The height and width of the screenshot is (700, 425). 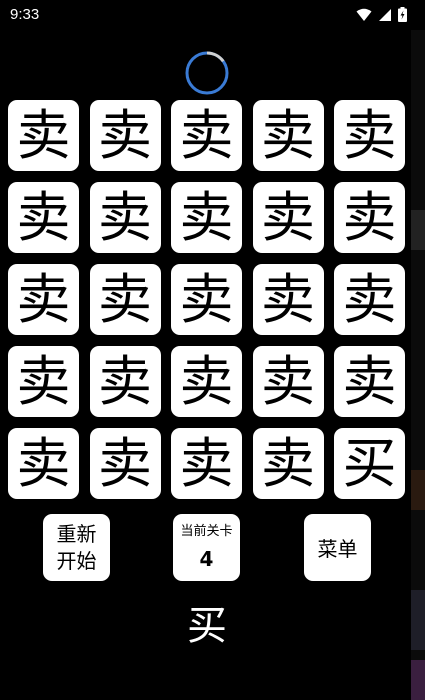 I want to click on status-bar: 9:33, so click(x=212, y=15).